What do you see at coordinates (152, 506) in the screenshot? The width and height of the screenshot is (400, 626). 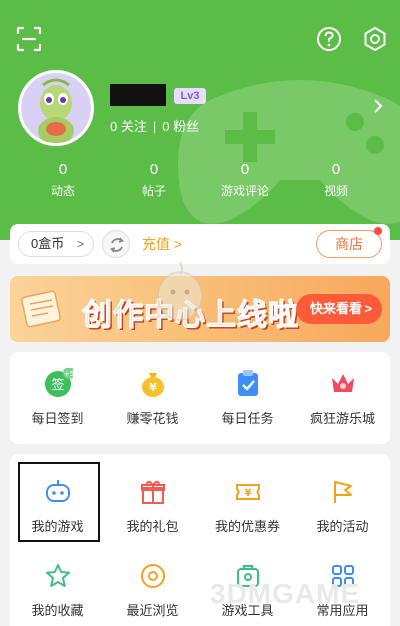 I see `my-gifts-item: 我的礼包` at bounding box center [152, 506].